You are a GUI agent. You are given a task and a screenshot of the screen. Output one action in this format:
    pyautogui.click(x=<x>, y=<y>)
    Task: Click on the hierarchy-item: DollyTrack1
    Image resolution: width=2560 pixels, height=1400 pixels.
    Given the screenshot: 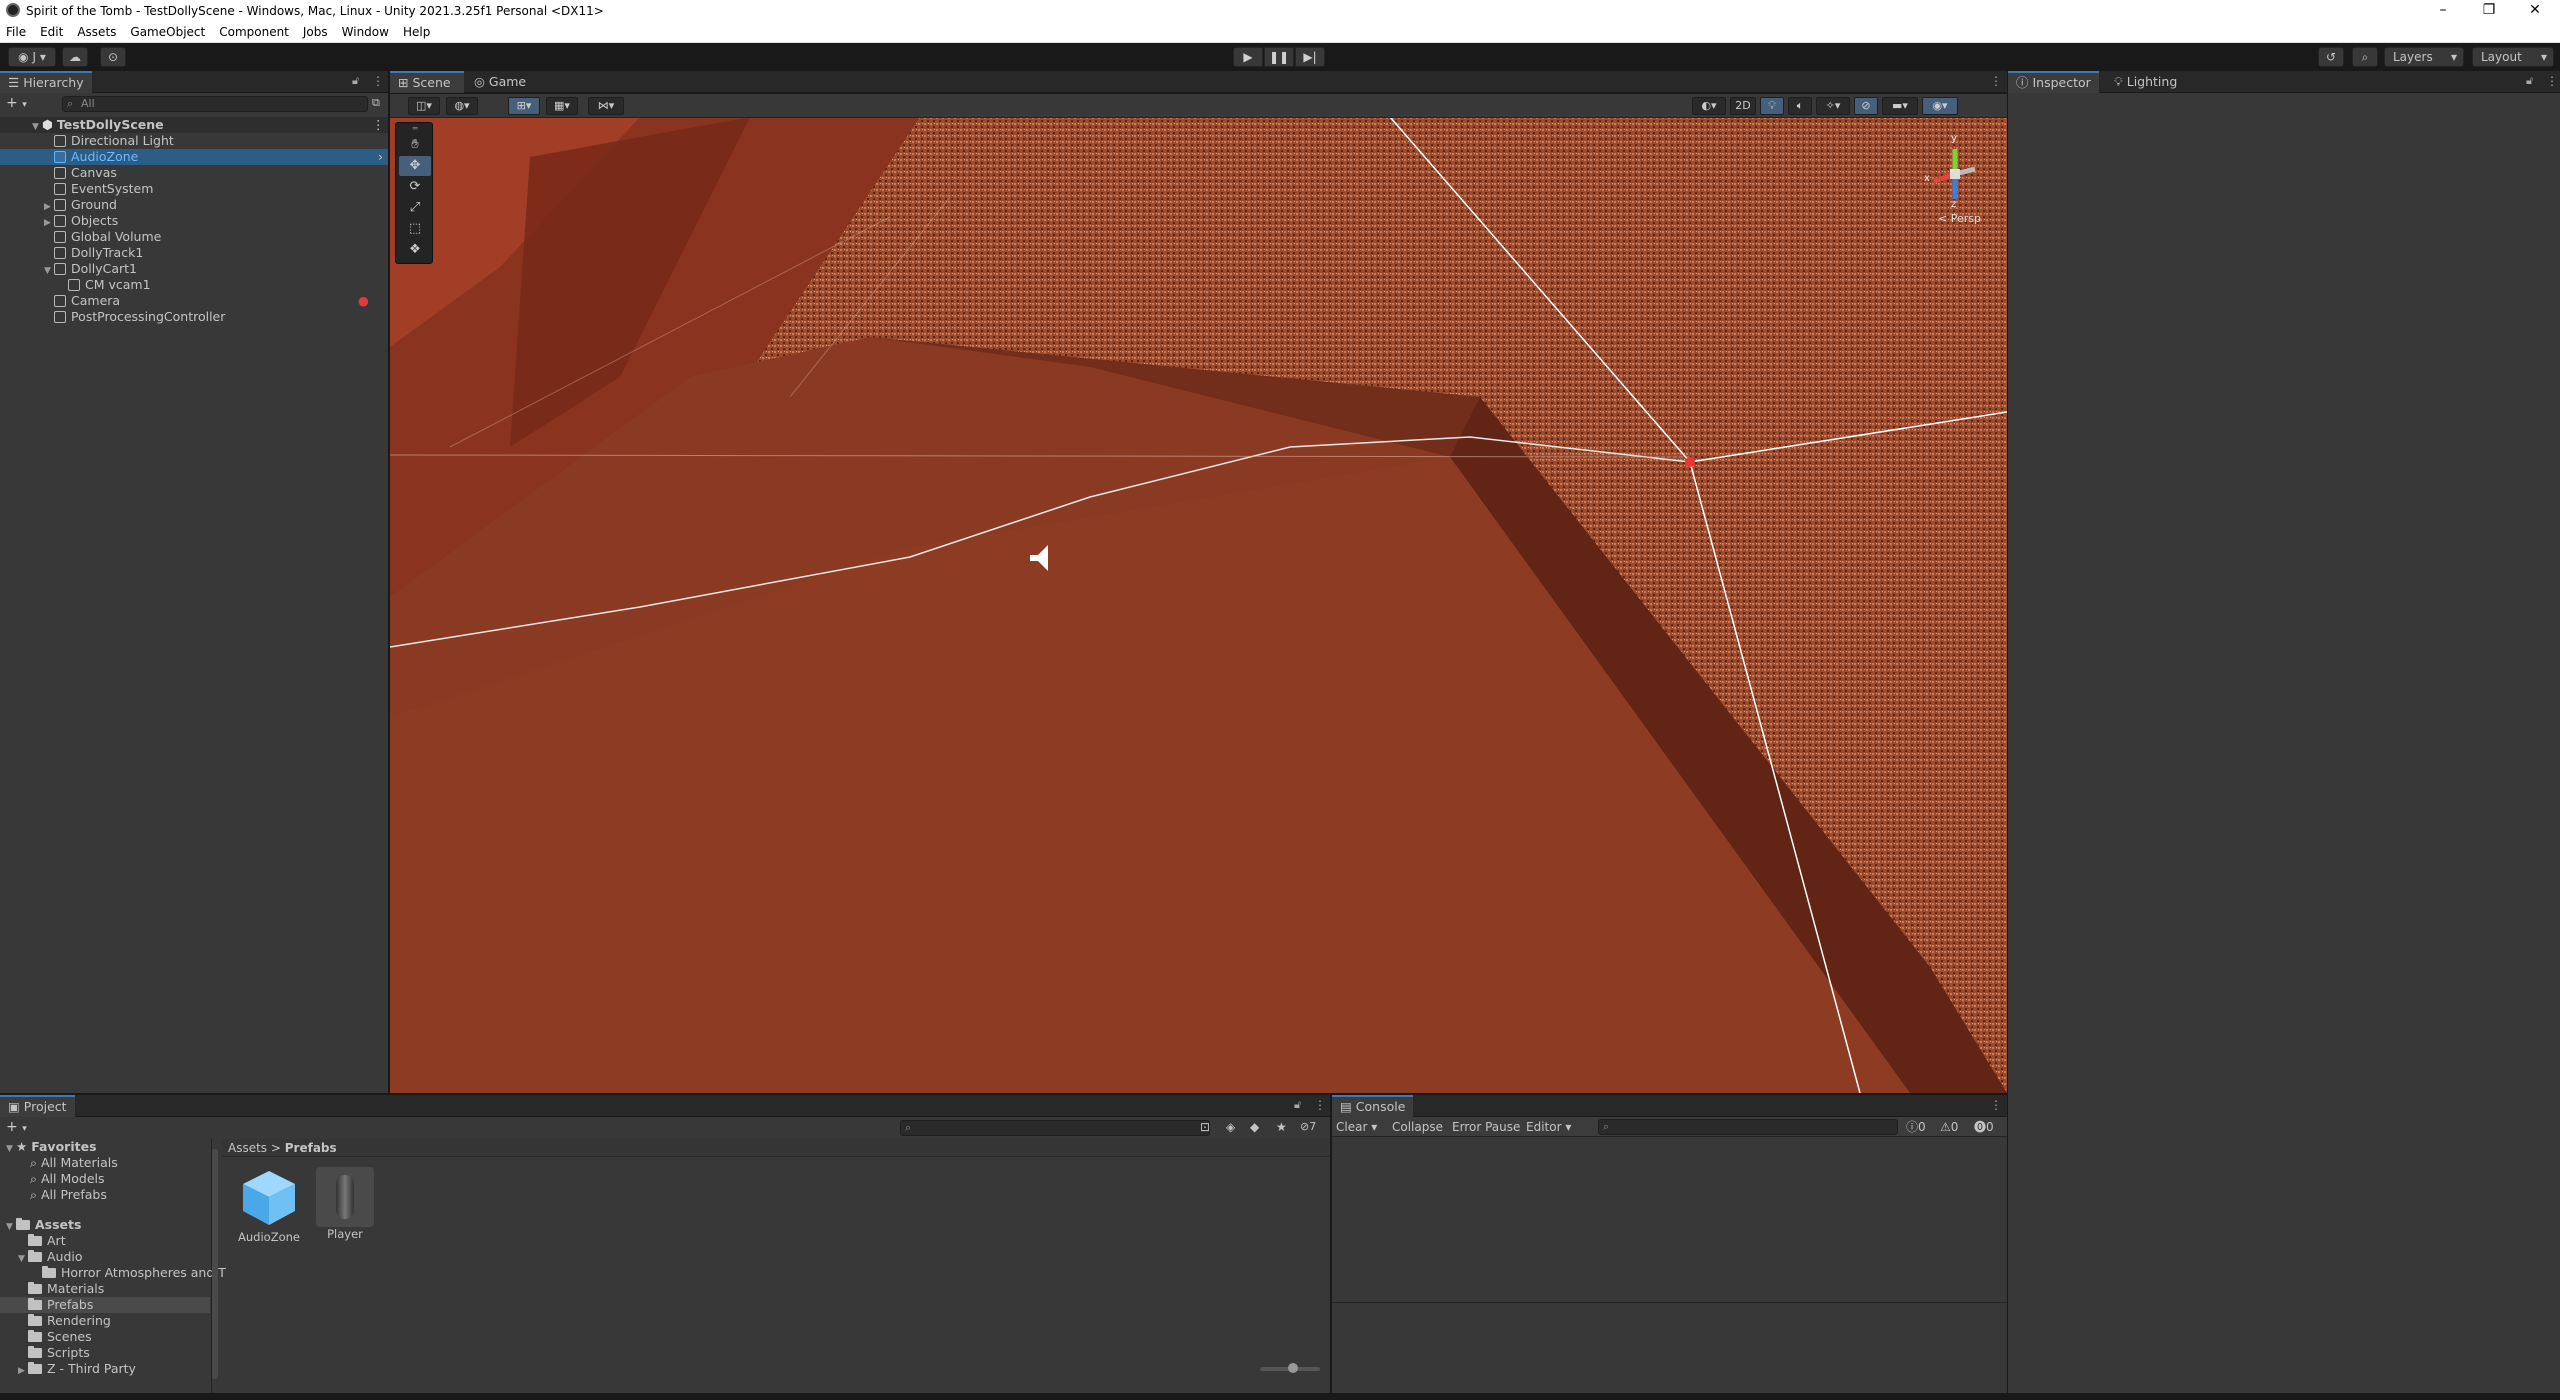 What is the action you would take?
    pyautogui.click(x=194, y=253)
    